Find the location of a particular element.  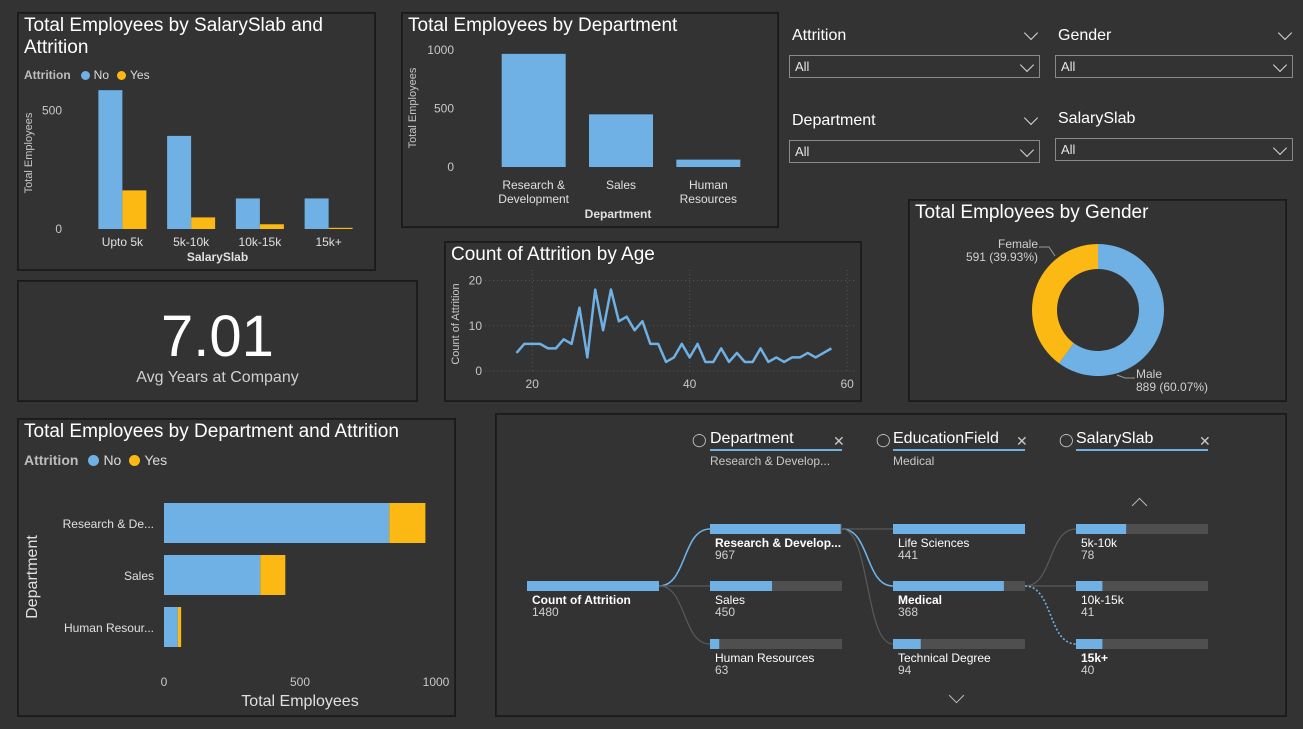

node-value: 441 is located at coordinates (908, 555).